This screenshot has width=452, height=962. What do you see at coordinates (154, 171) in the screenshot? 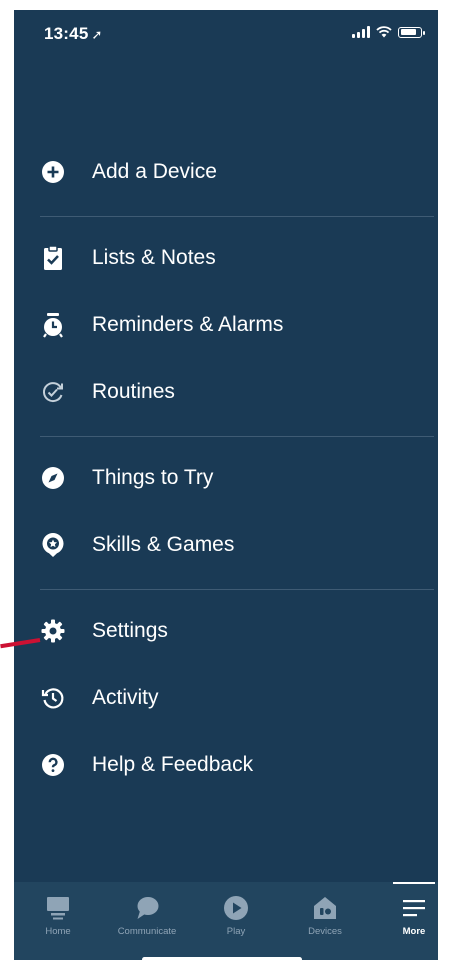
I see `menu-item-label: Add a Device` at bounding box center [154, 171].